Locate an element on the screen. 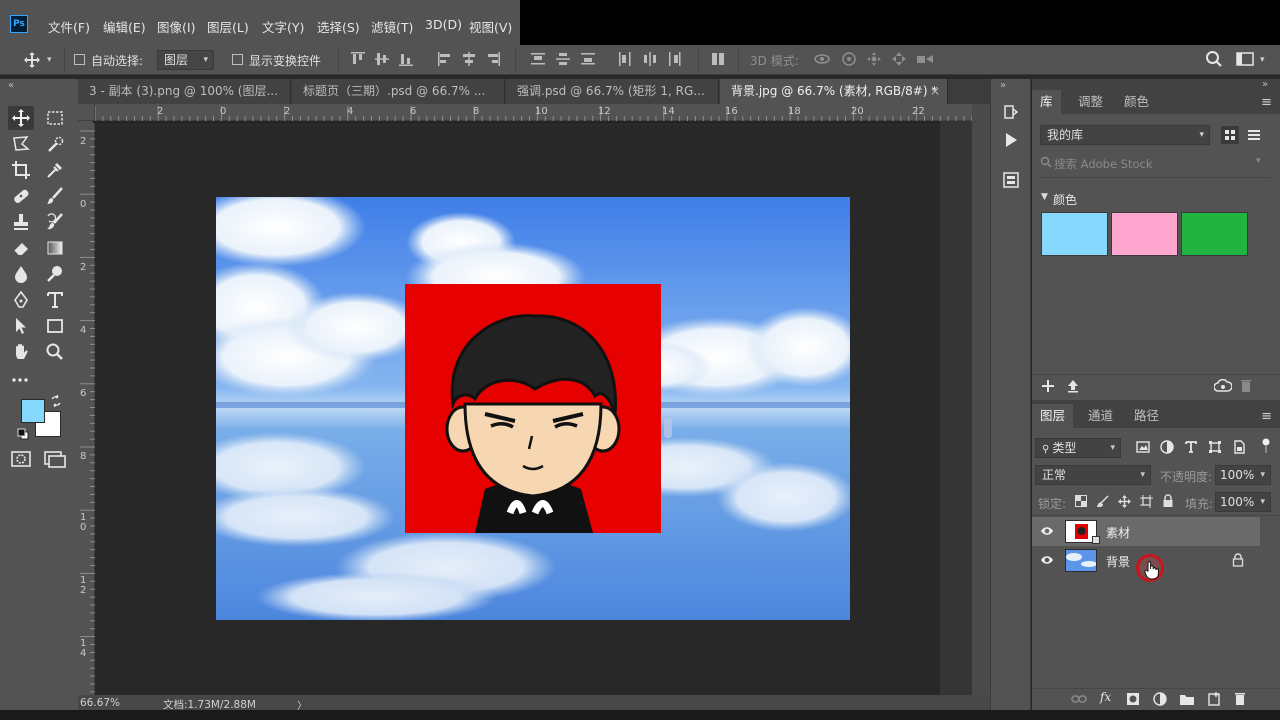 The image size is (1280, 720). layer-filter-select: ⚲ 类型 ▾ is located at coordinates (1078, 448).